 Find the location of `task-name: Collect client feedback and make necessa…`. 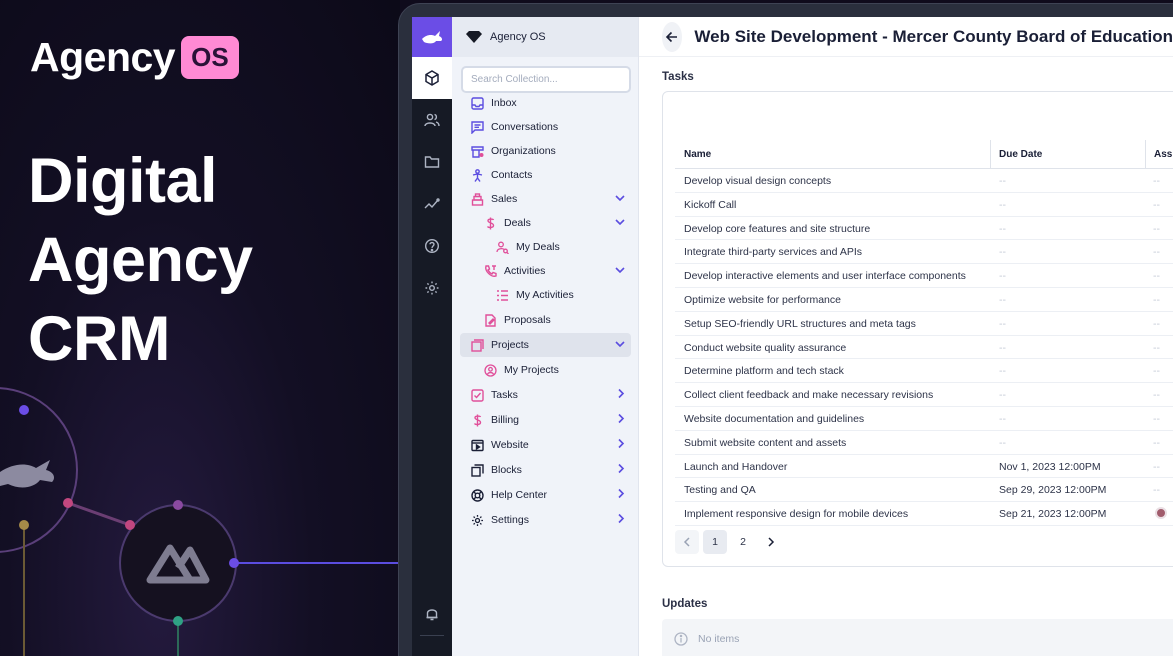

task-name: Collect client feedback and make necessa… is located at coordinates (809, 395).